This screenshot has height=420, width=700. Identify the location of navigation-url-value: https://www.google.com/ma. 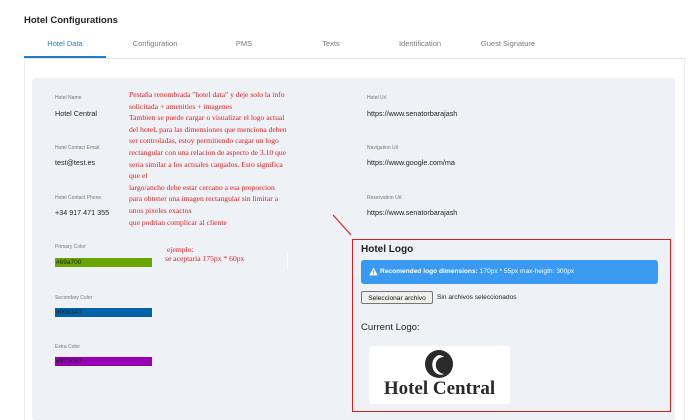
(411, 162).